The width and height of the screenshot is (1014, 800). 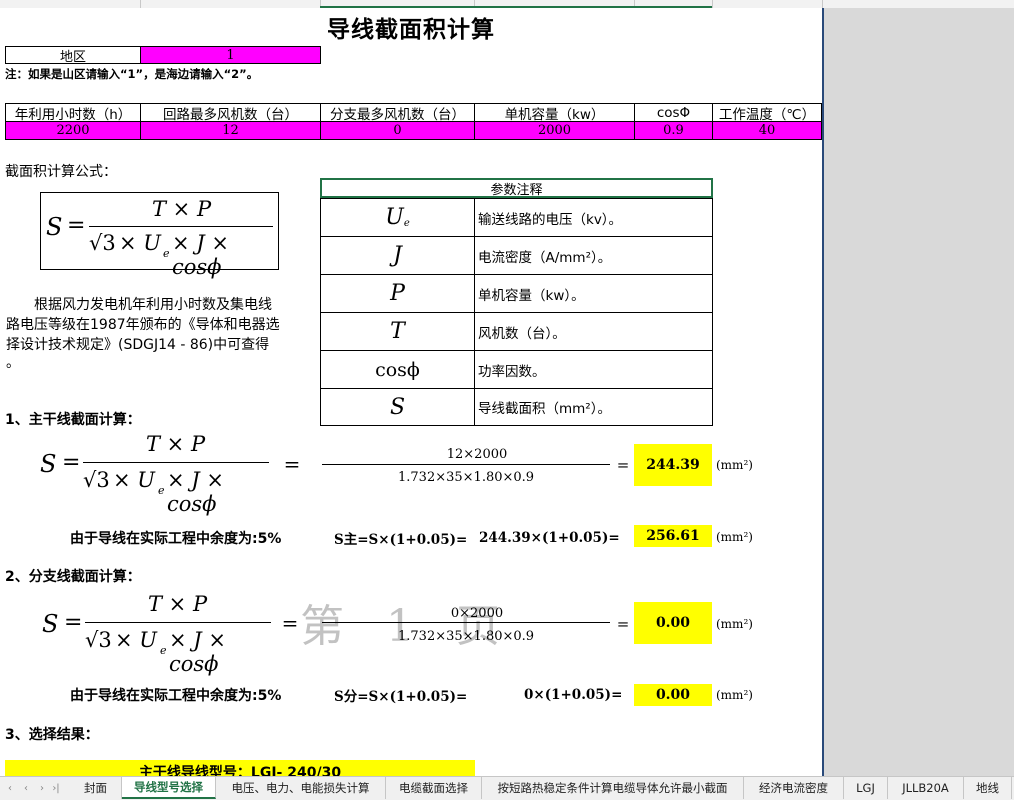 I want to click on branch-calc-heading: 2、分支线截面计算：, so click(x=73, y=577).